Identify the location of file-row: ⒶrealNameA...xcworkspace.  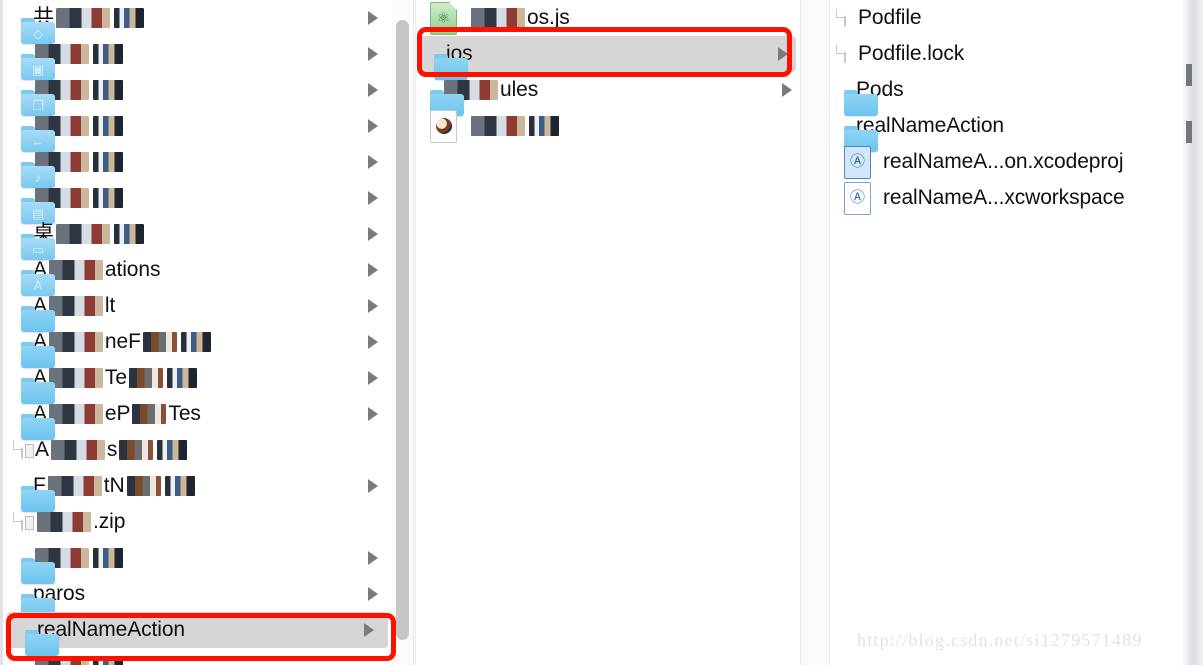
(1010, 198).